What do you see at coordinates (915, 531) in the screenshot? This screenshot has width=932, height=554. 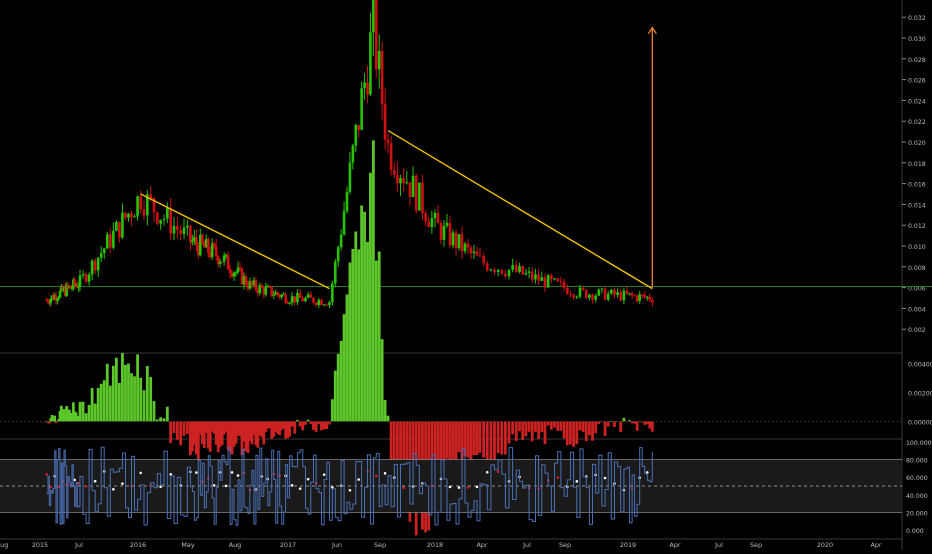 I see `rsi-tick-label: 0.000` at bounding box center [915, 531].